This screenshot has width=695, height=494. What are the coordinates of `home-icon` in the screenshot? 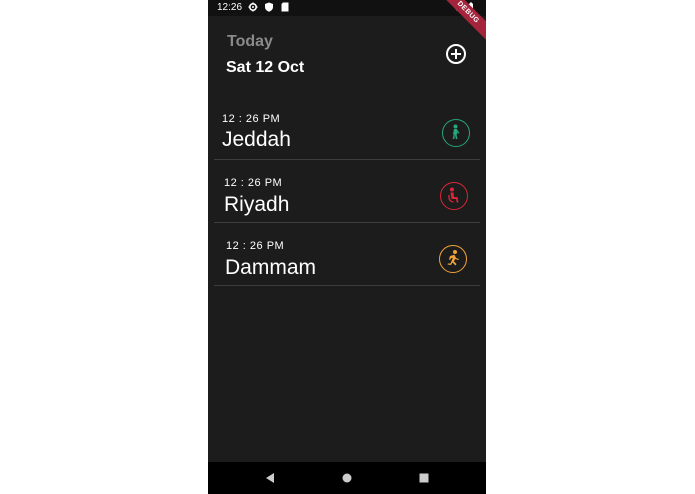 It's located at (347, 478).